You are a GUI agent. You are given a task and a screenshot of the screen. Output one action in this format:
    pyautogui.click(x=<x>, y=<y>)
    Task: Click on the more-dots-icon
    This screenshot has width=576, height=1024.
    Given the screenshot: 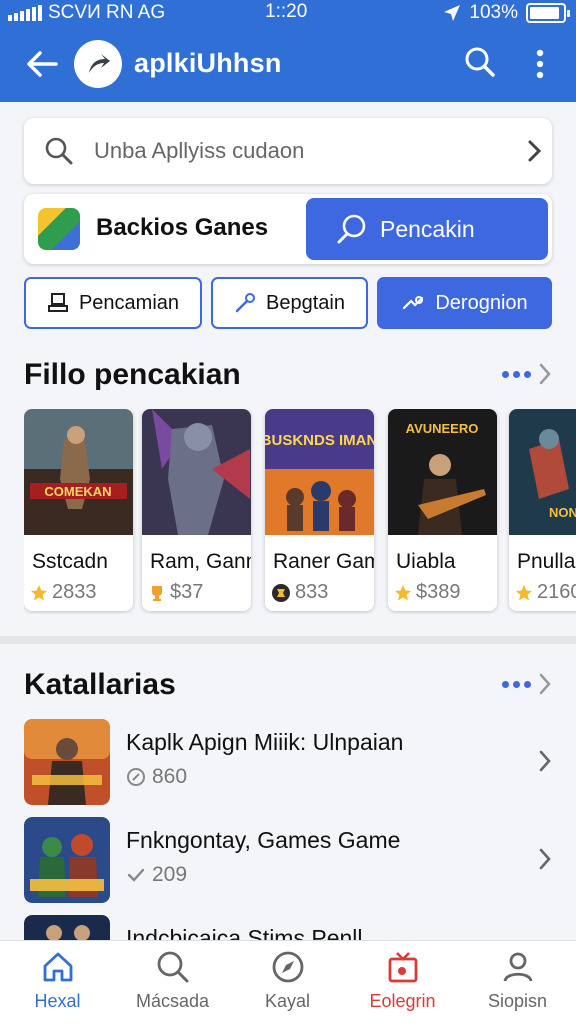 What is the action you would take?
    pyautogui.click(x=516, y=684)
    